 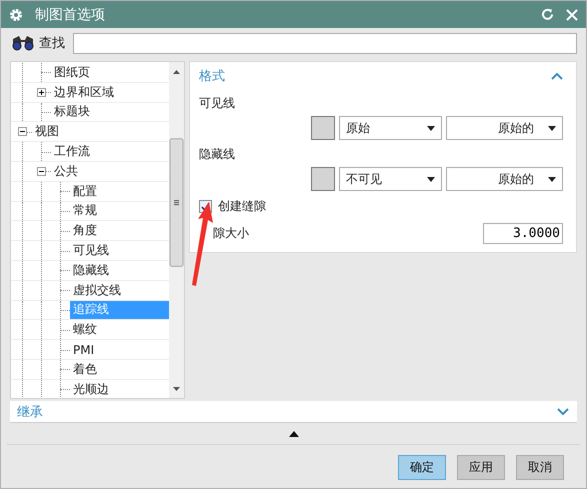 I want to click on scrollbar, so click(x=176, y=230).